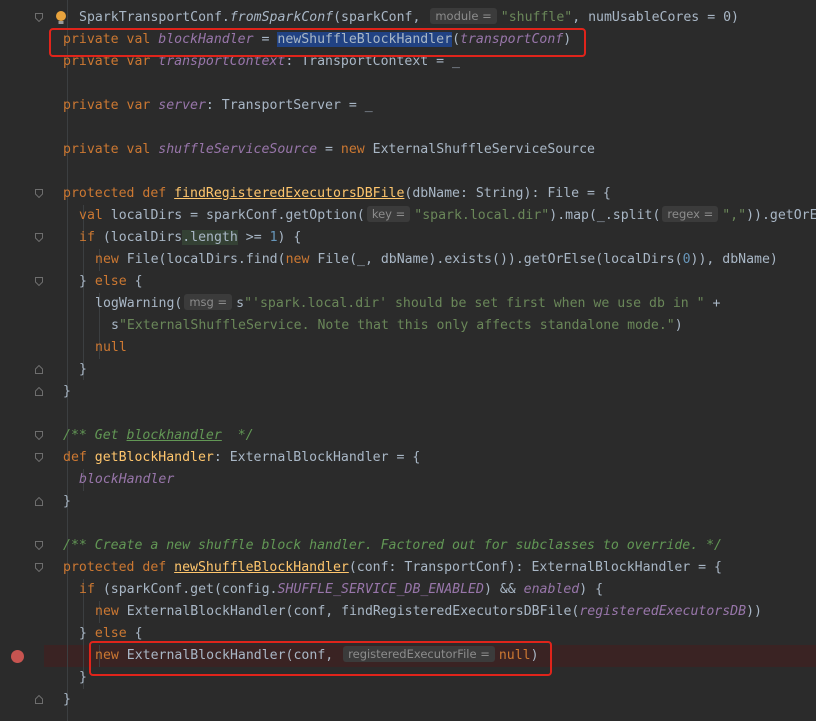 The height and width of the screenshot is (721, 816). Describe the element at coordinates (111, 281) in the screenshot. I see `code-line: } else {` at that location.